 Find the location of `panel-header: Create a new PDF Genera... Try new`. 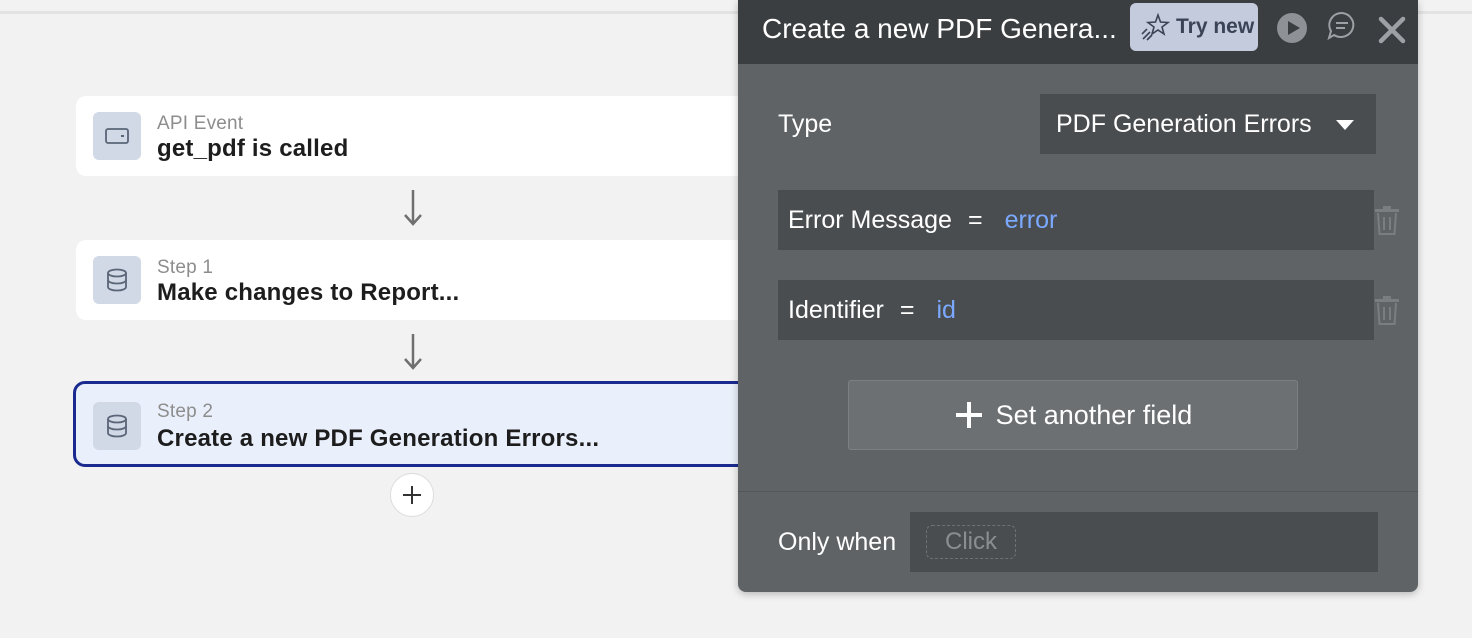

panel-header: Create a new PDF Genera... Try new is located at coordinates (1078, 32).